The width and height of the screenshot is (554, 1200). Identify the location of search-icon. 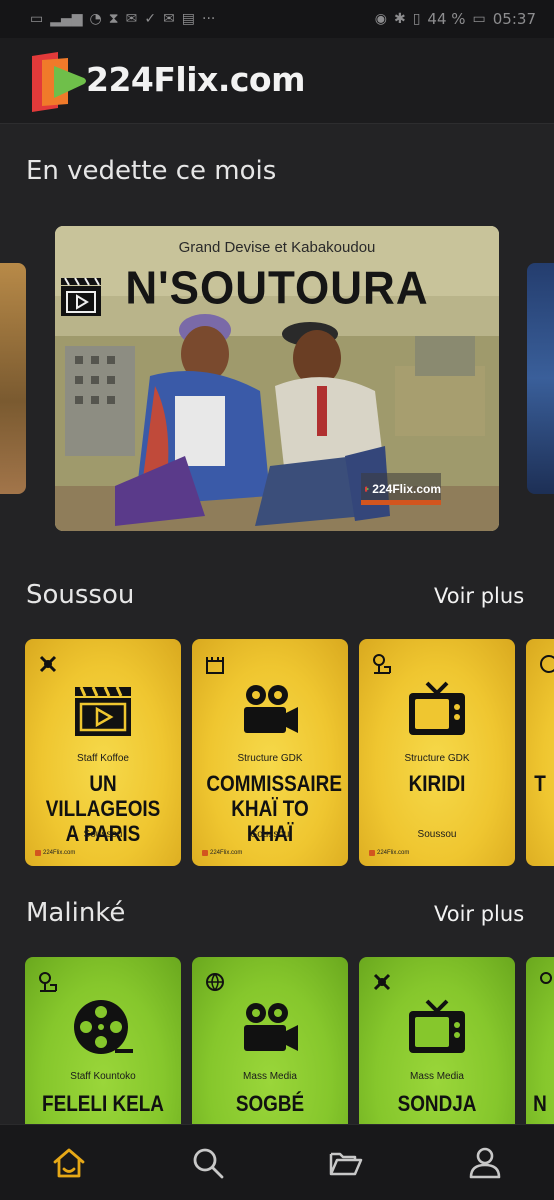
(208, 1163).